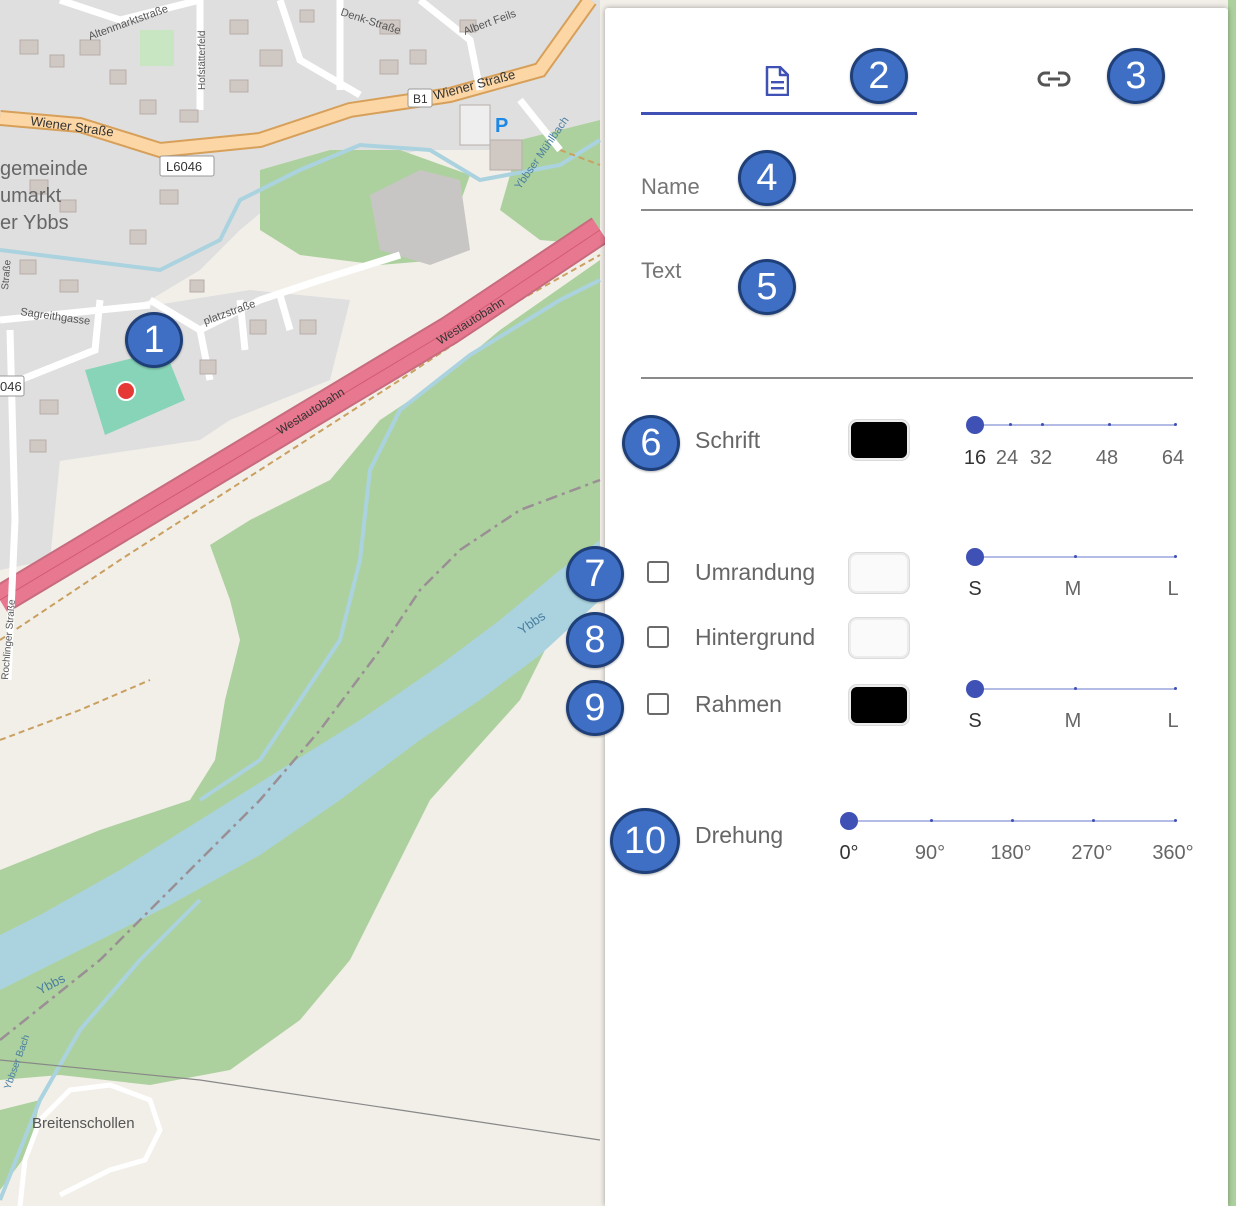 The width and height of the screenshot is (1236, 1206). I want to click on font-size-slider, so click(1071, 425).